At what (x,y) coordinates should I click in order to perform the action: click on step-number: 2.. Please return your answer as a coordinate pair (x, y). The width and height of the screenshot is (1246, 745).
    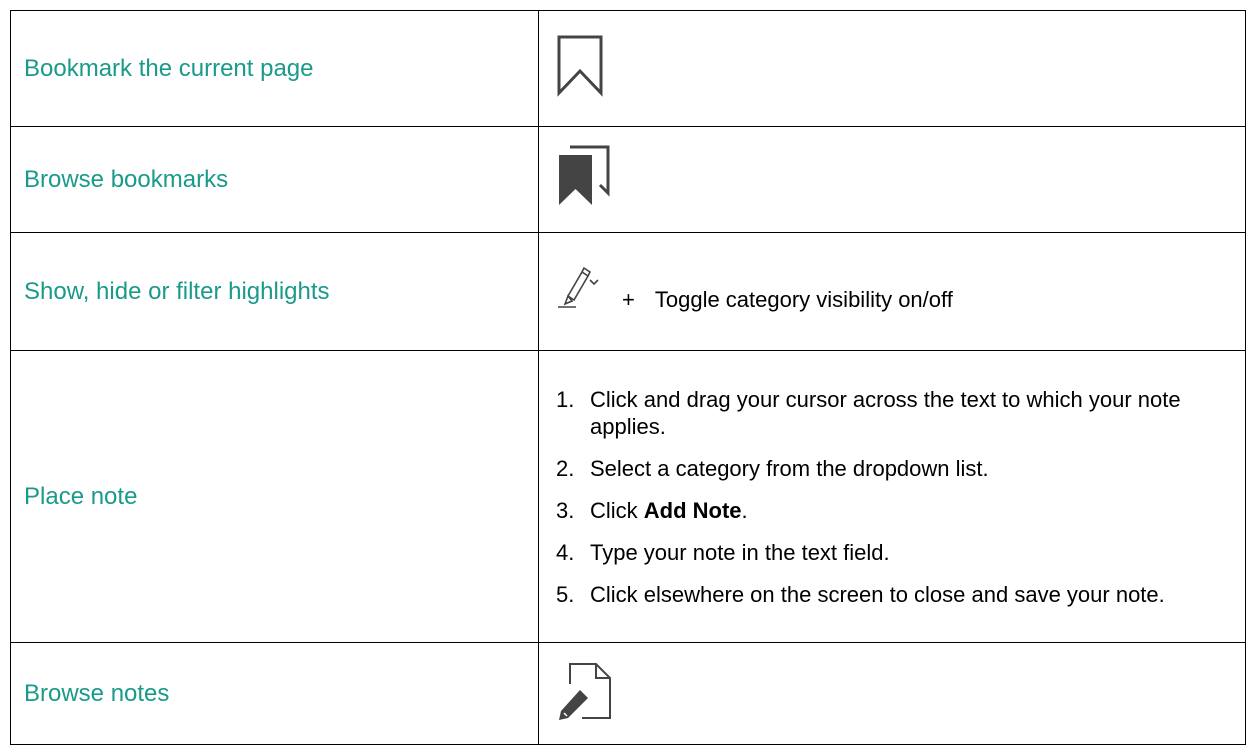
    Looking at the image, I should click on (565, 468).